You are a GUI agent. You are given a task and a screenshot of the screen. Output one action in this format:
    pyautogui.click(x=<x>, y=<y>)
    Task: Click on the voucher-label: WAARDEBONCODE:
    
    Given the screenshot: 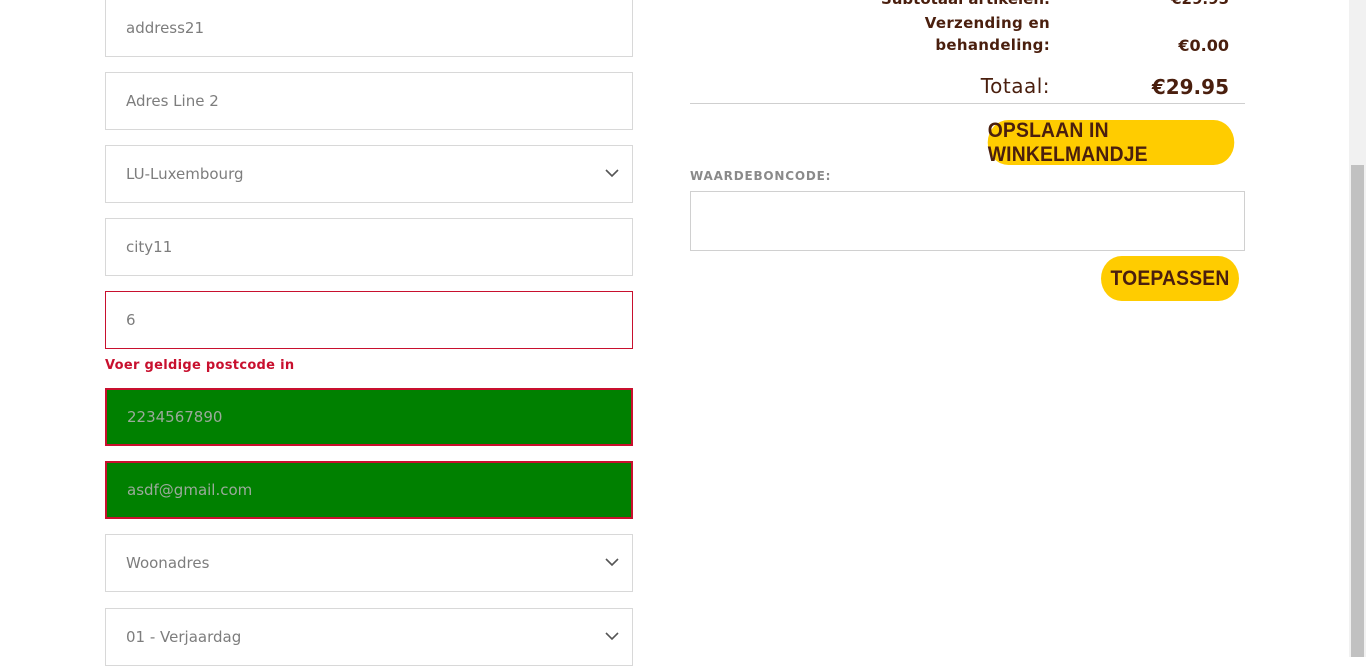 What is the action you would take?
    pyautogui.click(x=761, y=176)
    